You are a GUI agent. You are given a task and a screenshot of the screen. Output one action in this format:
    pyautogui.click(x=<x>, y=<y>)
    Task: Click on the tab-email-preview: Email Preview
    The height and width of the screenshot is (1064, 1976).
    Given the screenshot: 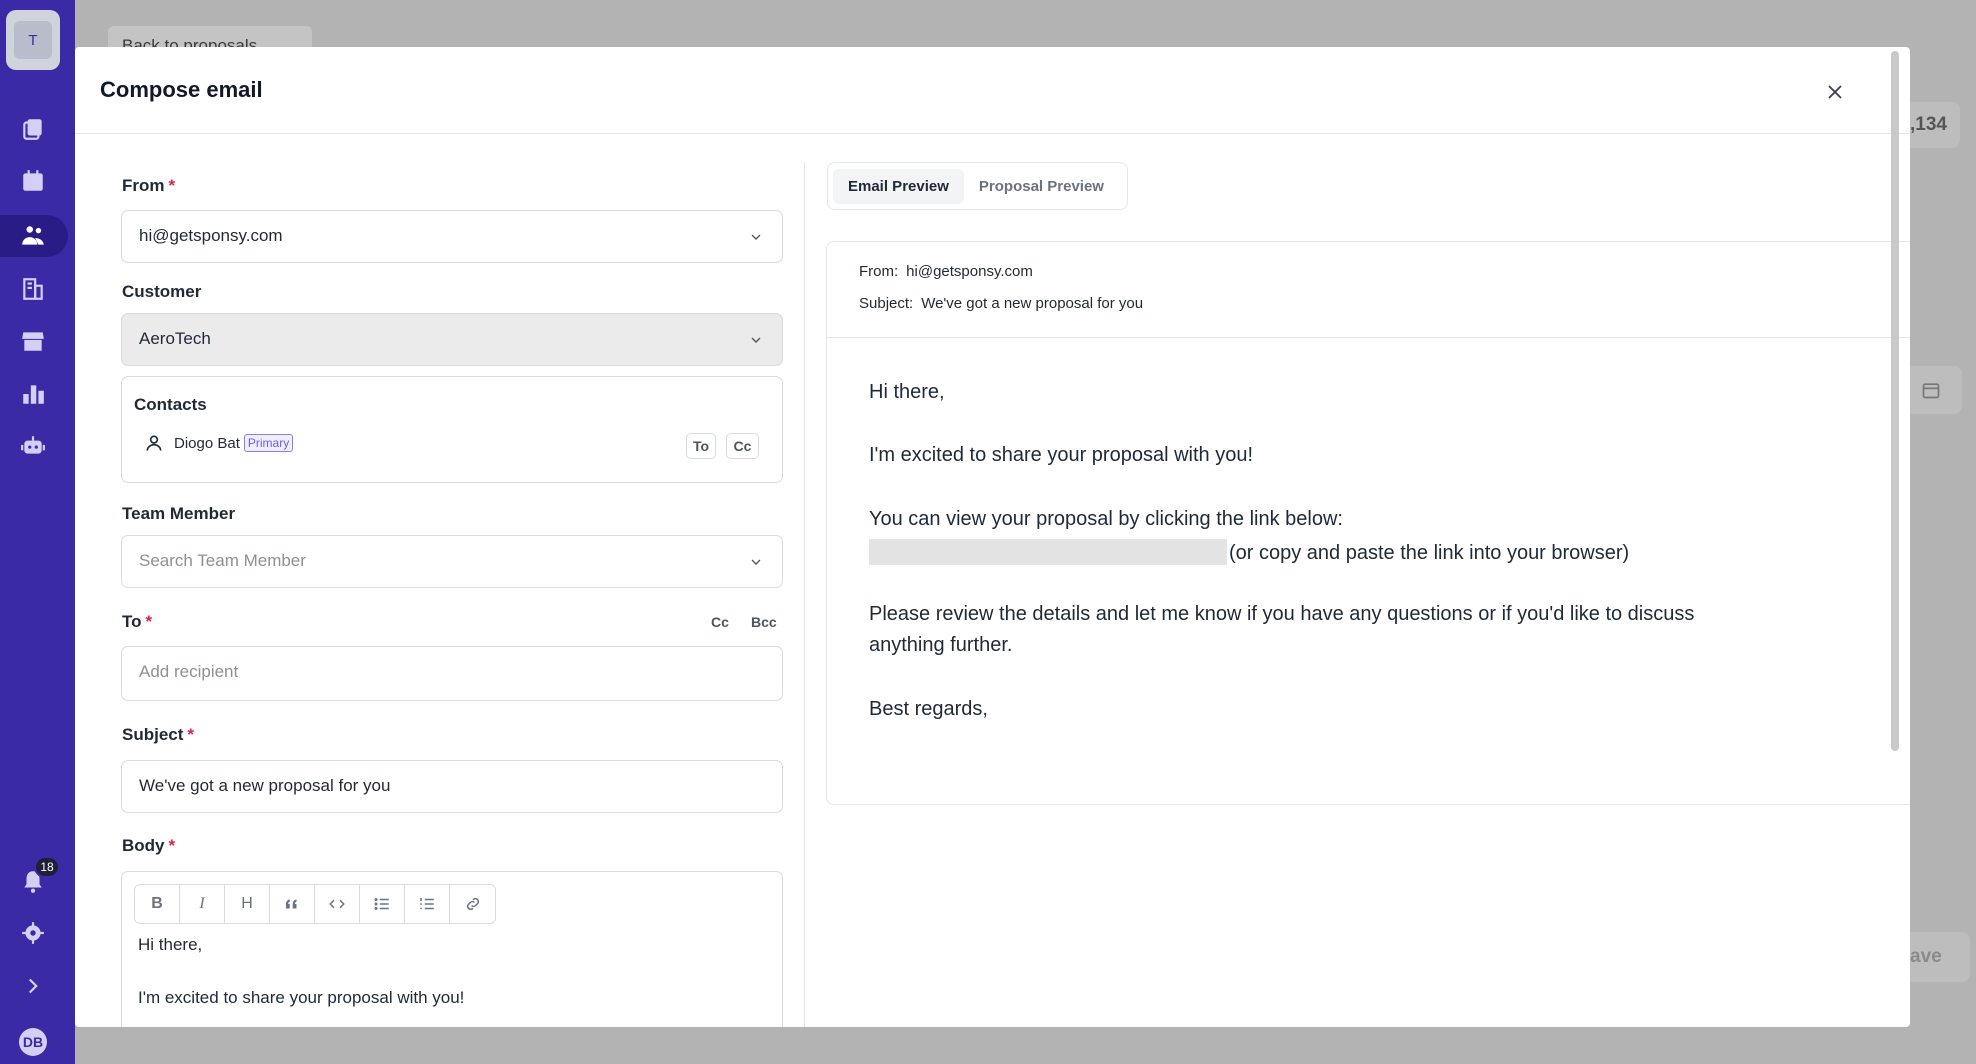 What is the action you would take?
    pyautogui.click(x=898, y=186)
    